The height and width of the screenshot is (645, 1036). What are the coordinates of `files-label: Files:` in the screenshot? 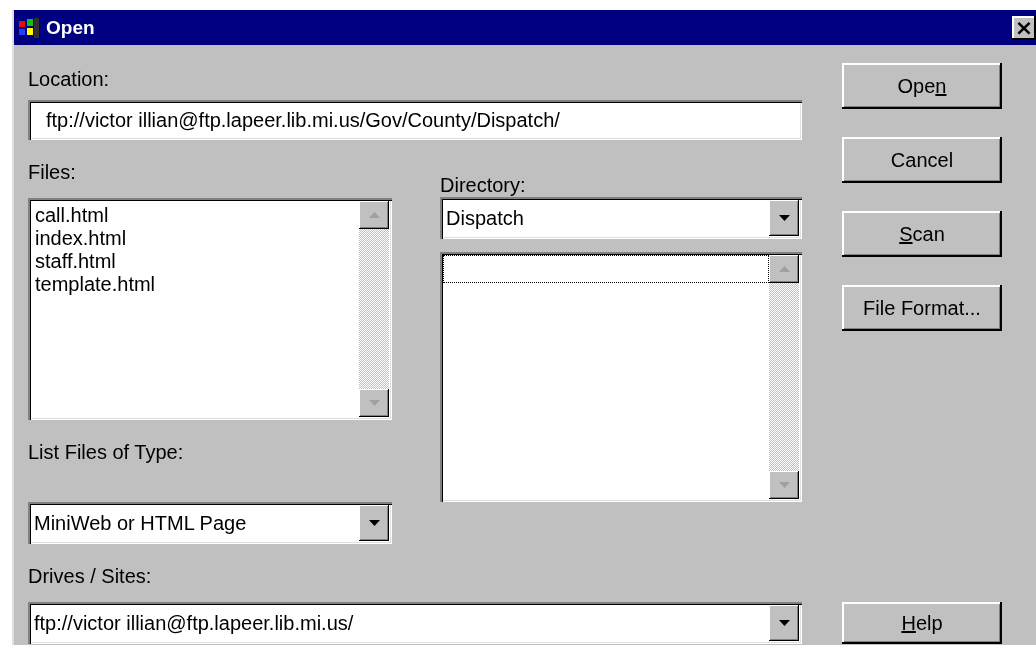 It's located at (52, 172).